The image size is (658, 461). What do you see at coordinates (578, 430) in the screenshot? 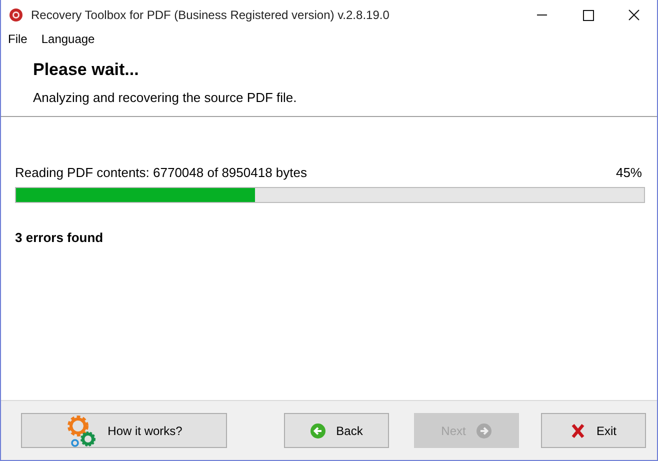
I see `close-icon` at bounding box center [578, 430].